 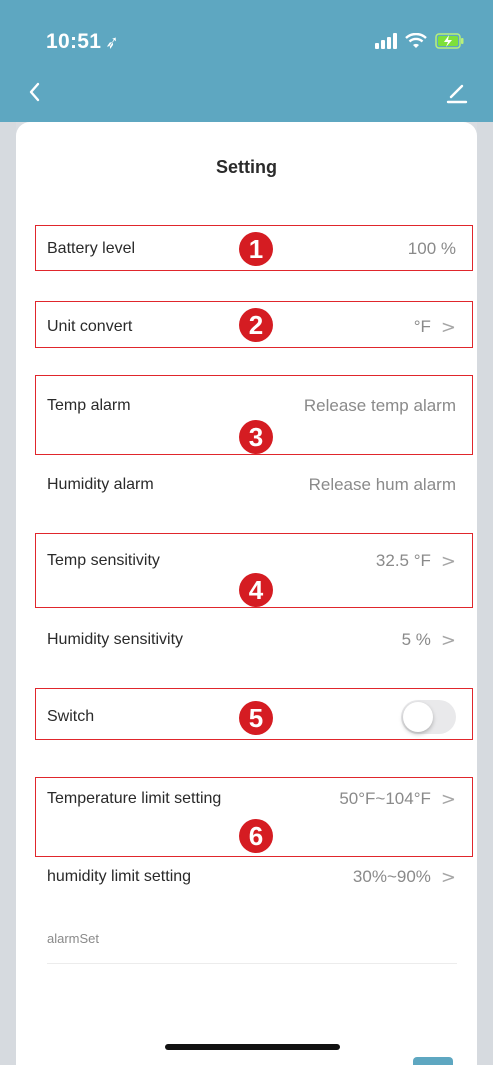 What do you see at coordinates (246, 485) in the screenshot?
I see `humidity-alarm-row: Humidity alarm Release hum alarm` at bounding box center [246, 485].